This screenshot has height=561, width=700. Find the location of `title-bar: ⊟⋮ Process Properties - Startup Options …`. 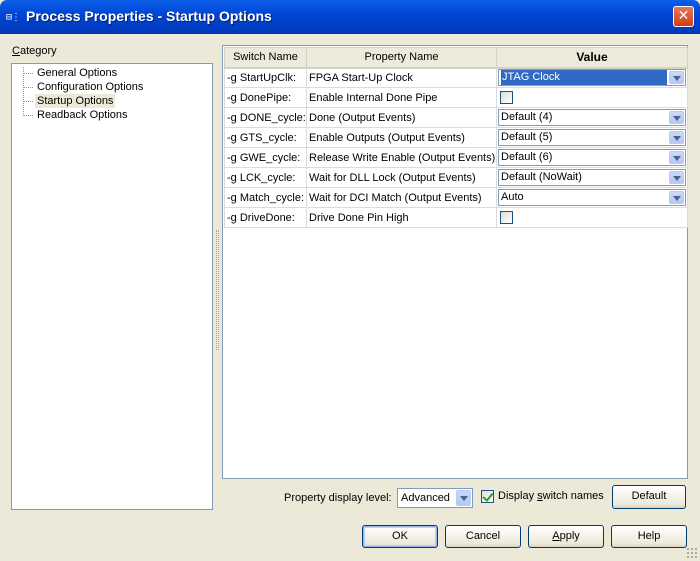

title-bar: ⊟⋮ Process Properties - Startup Options … is located at coordinates (350, 17).